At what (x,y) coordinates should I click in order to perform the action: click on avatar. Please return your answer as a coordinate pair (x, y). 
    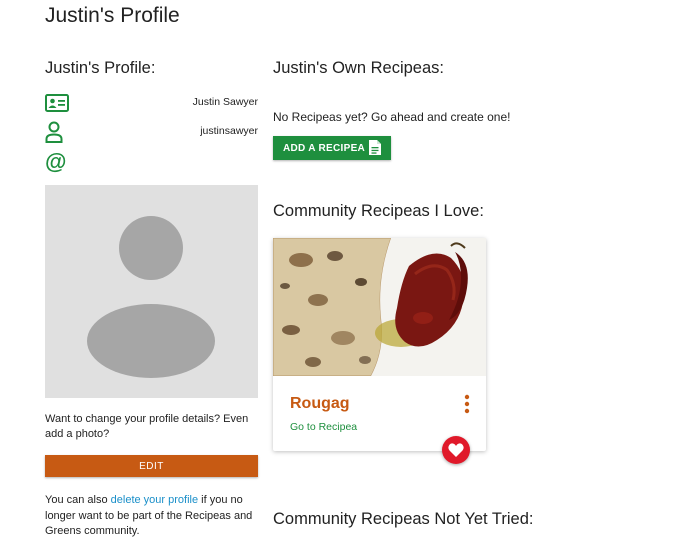
    Looking at the image, I should click on (151, 291).